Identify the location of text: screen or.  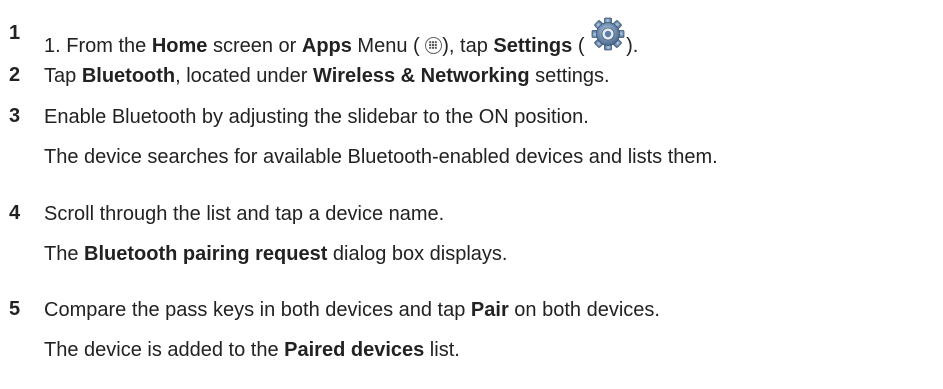
(254, 46).